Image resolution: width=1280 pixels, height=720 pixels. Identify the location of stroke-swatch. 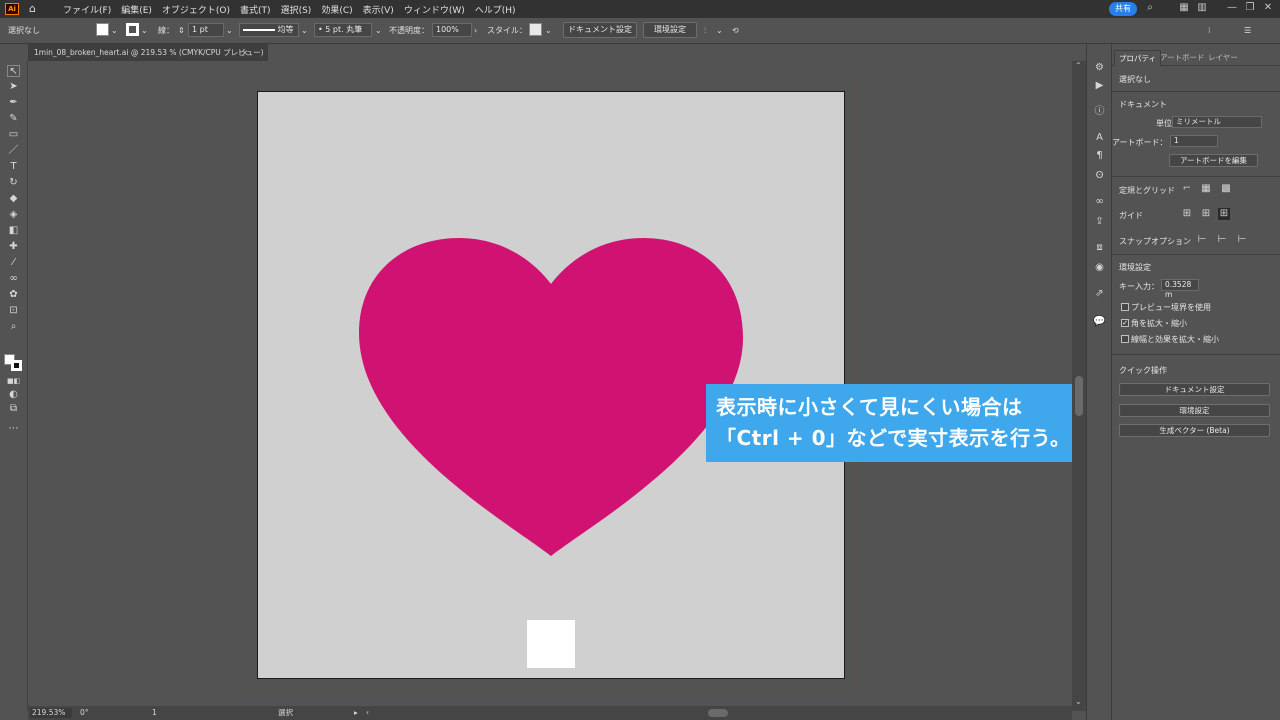
(132, 29).